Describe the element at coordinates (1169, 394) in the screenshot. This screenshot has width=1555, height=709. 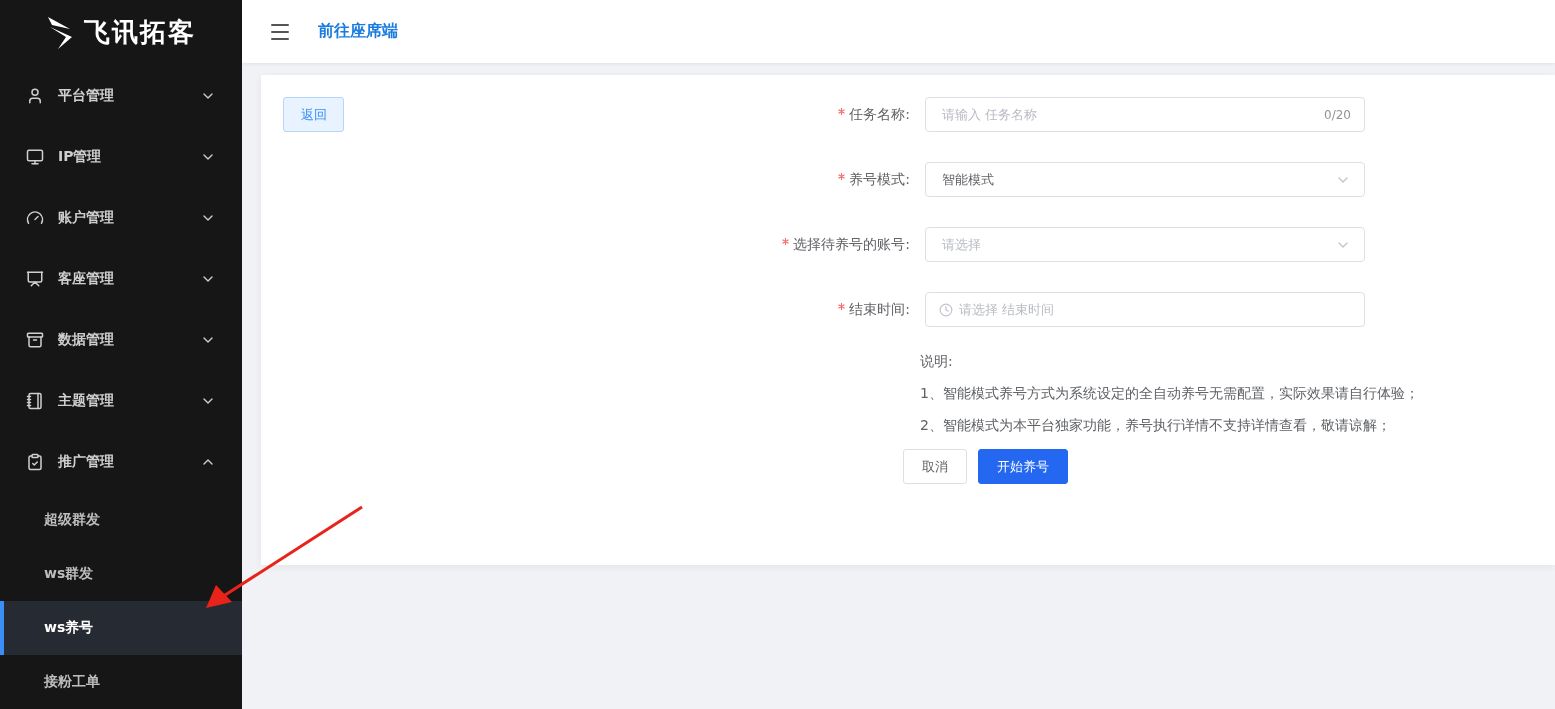
I see `note-text: 1、智能模式养号方式为系统设定的全自动养号无需配置，实际效果请自行体验；` at that location.